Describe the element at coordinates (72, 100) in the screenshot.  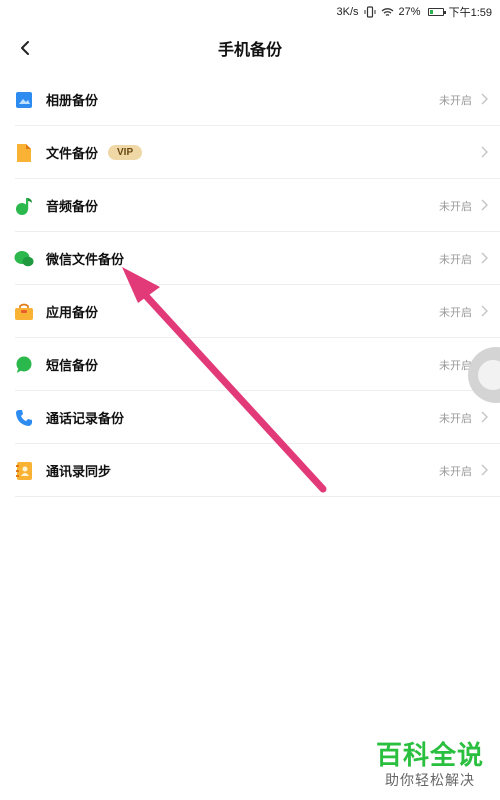
I see `item-label: 相册备份` at that location.